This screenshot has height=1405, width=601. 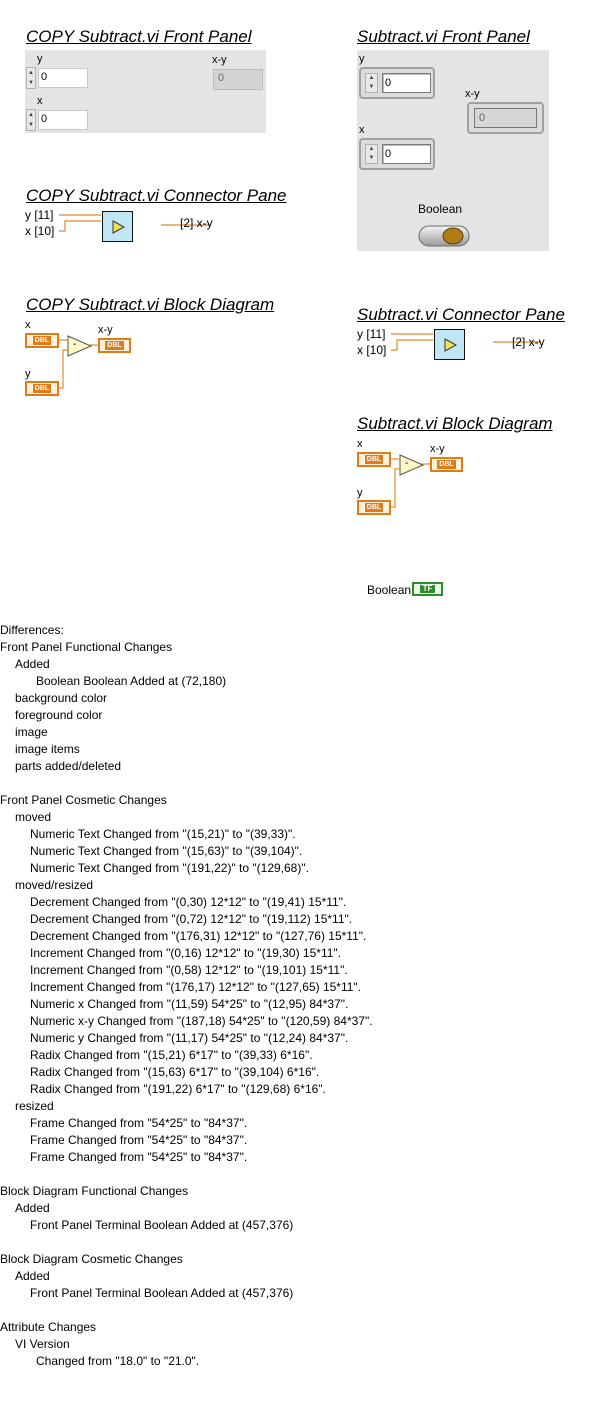 What do you see at coordinates (440, 209) in the screenshot?
I see `boolean-label: Boolean` at bounding box center [440, 209].